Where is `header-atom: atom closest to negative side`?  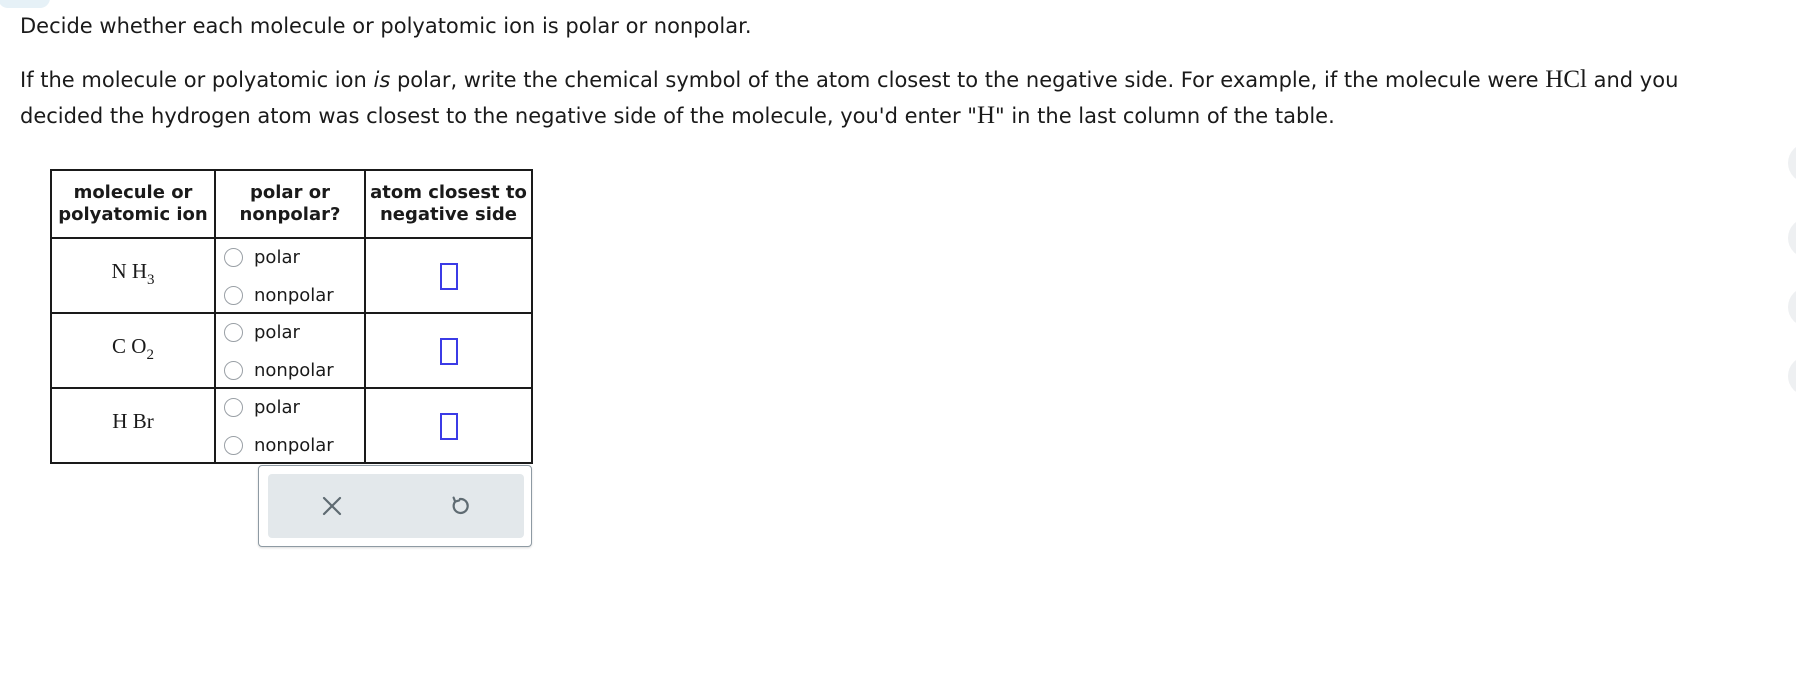 header-atom: atom closest to negative side is located at coordinates (448, 204).